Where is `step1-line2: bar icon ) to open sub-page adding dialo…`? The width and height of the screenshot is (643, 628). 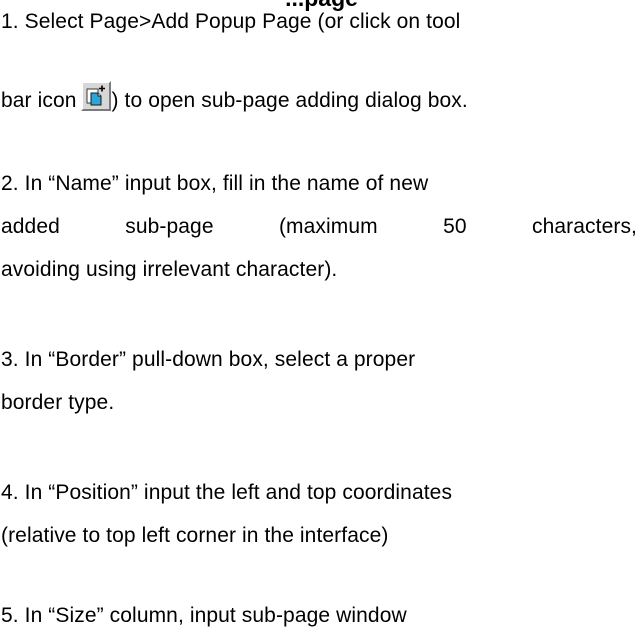 step1-line2: bar icon ) to open sub-page adding dialo… is located at coordinates (234, 97).